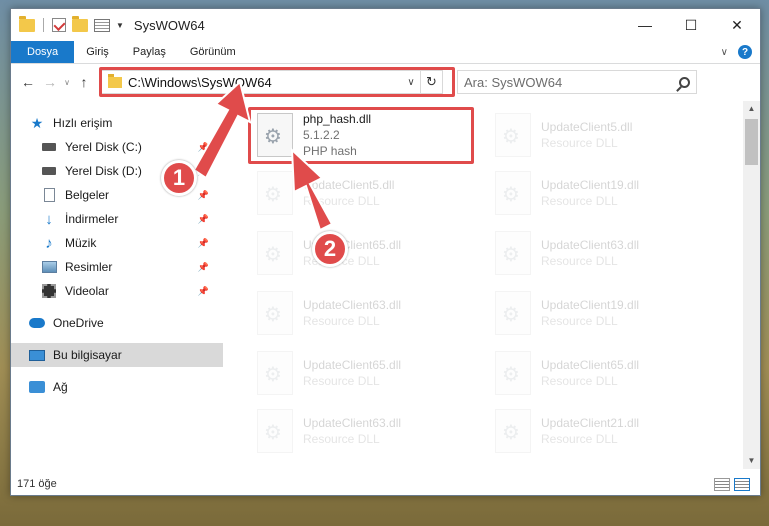 The width and height of the screenshot is (769, 526). I want to click on tab-view: Görünüm, so click(213, 52).